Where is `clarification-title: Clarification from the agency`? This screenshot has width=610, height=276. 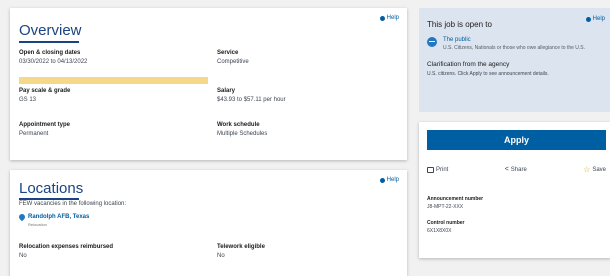 clarification-title: Clarification from the agency is located at coordinates (468, 64).